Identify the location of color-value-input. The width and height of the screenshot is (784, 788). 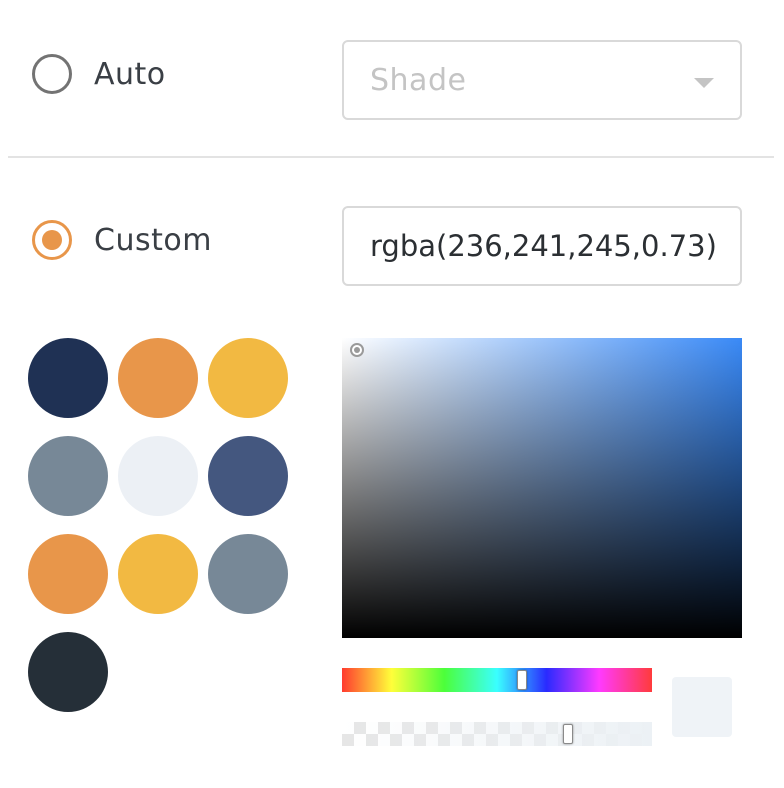
(542, 246).